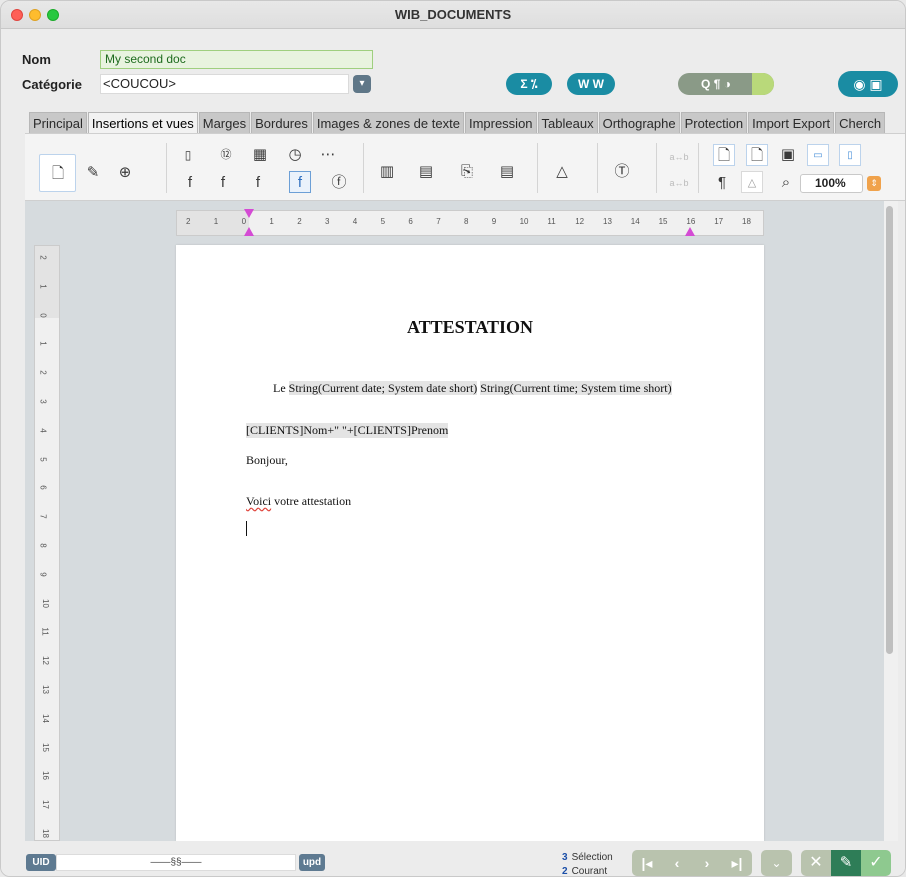 The height and width of the screenshot is (877, 906). What do you see at coordinates (726, 84) in the screenshot?
I see `search-tools-button: Q ¶ ◑` at bounding box center [726, 84].